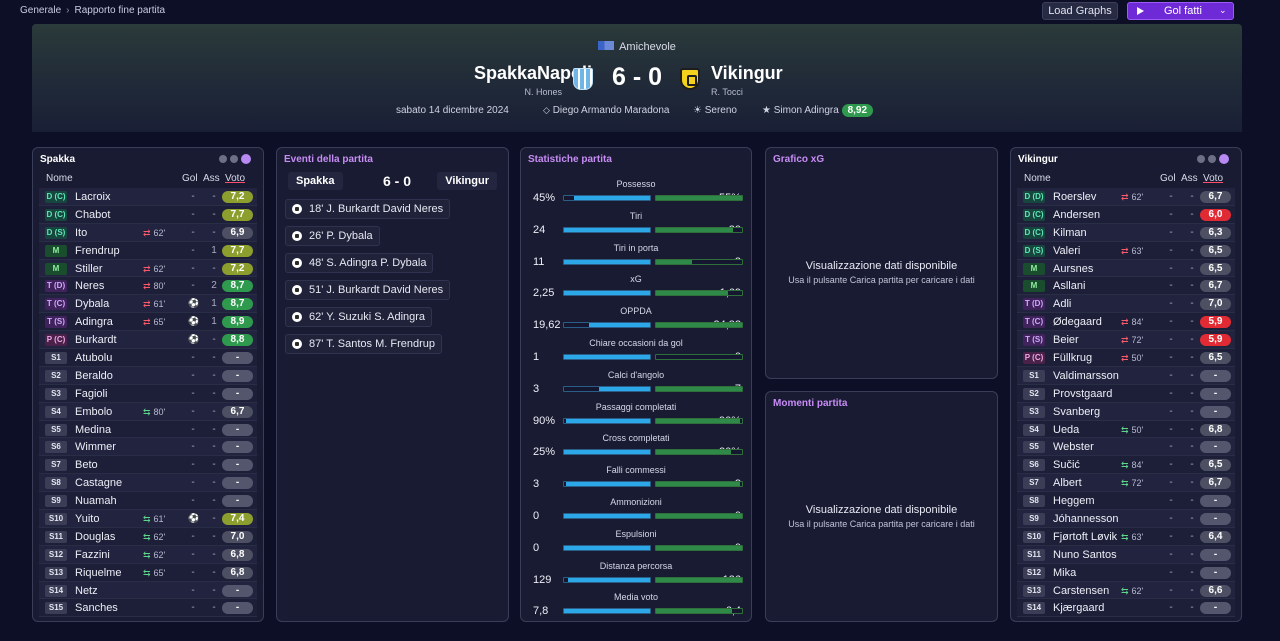 The height and width of the screenshot is (641, 1280). What do you see at coordinates (148, 393) in the screenshot?
I see `player-row: S3 Fagioli - - -` at bounding box center [148, 393].